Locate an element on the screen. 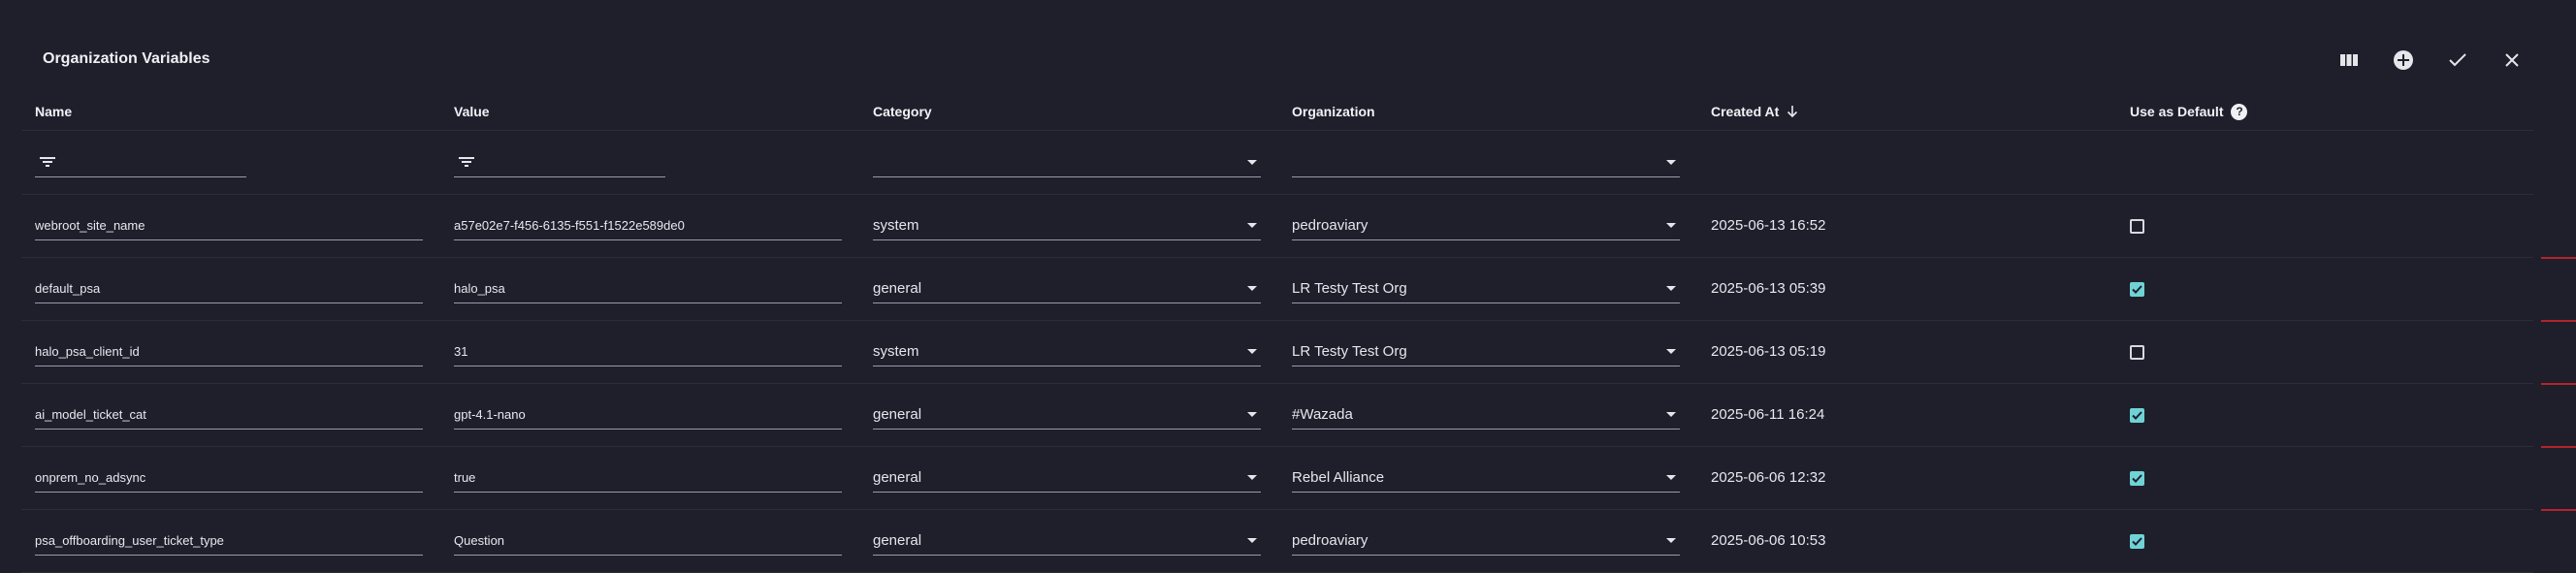  created-at-value: 2025-06-06 12:32 is located at coordinates (1768, 477).